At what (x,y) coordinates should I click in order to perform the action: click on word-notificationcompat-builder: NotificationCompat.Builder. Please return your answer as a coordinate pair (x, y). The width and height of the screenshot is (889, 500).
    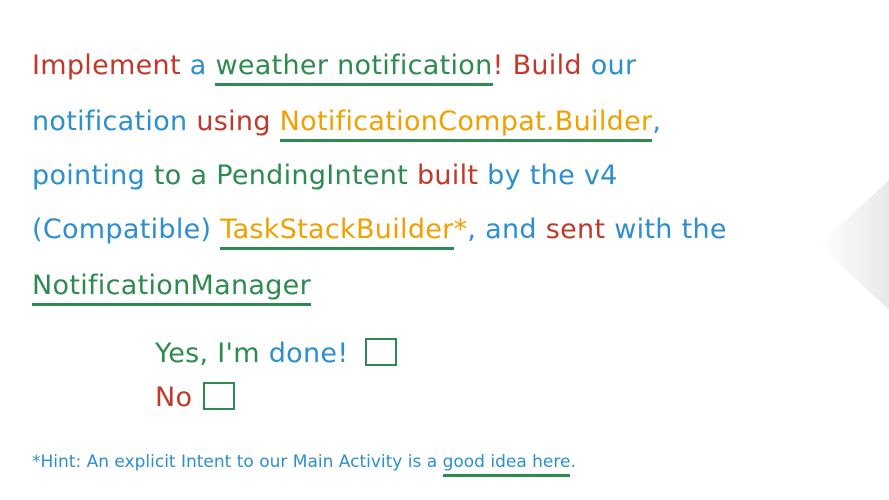
    Looking at the image, I should click on (466, 124).